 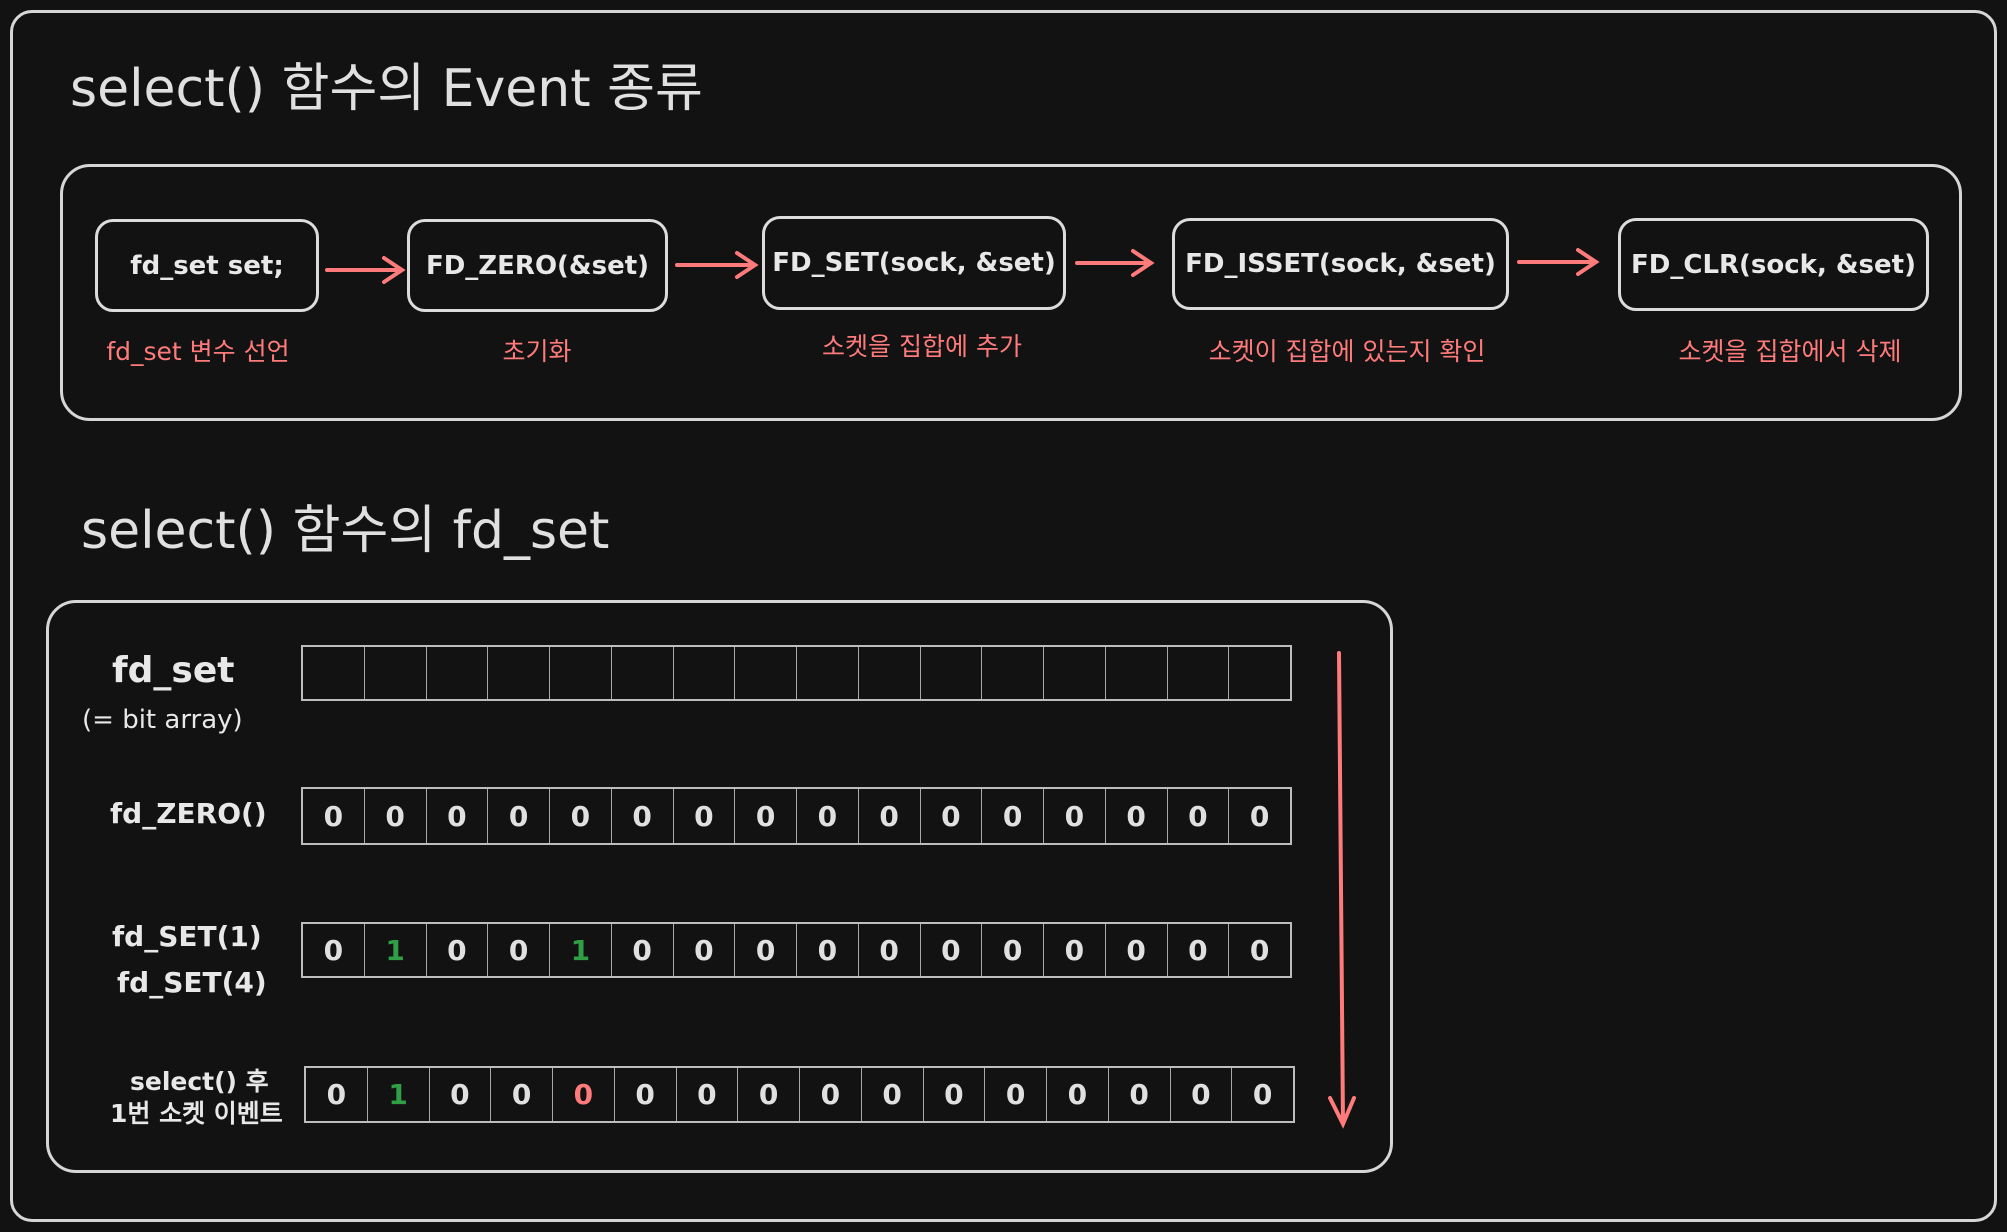 What do you see at coordinates (345, 531) in the screenshot?
I see `section2-title: select() 함수의 fd_set` at bounding box center [345, 531].